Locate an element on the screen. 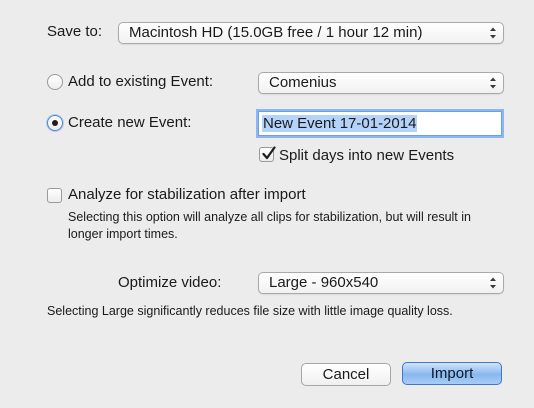  stabilization-label: Analyze for stabilization after import is located at coordinates (187, 194).